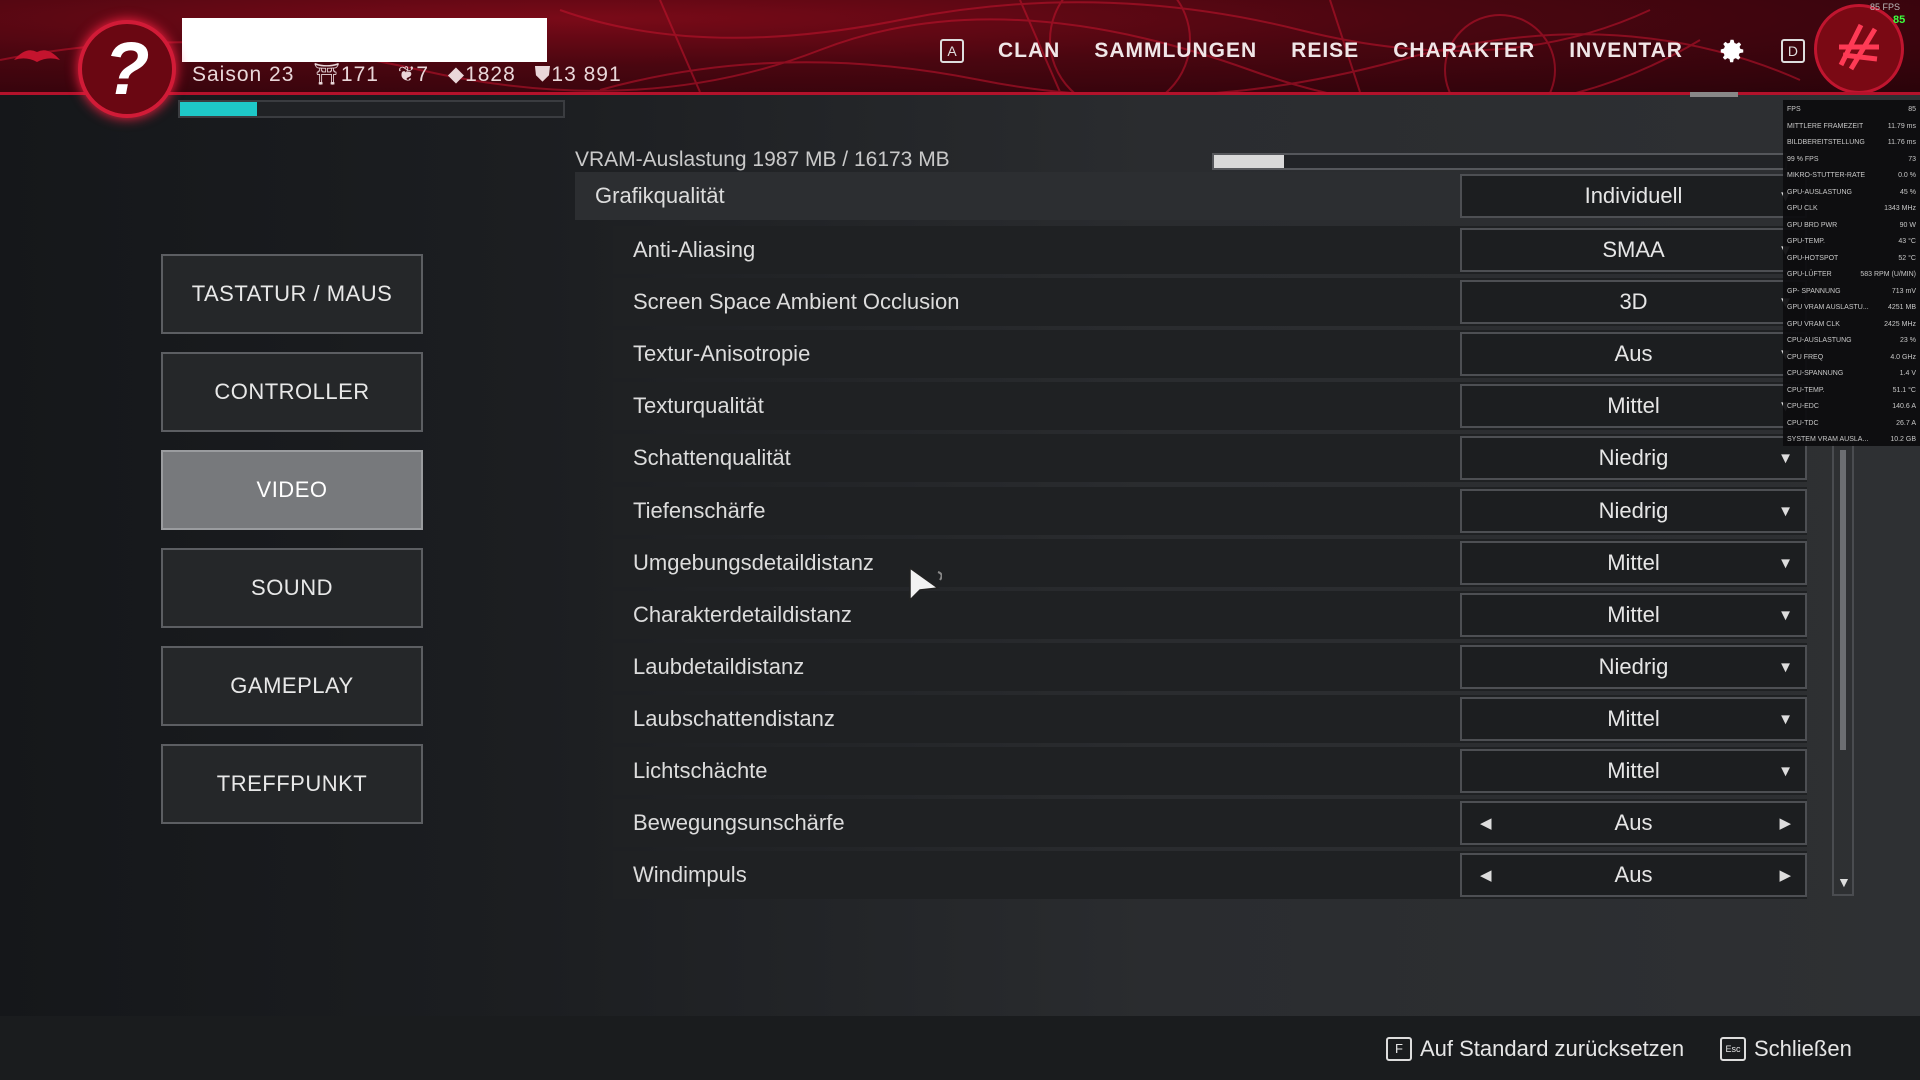 The image size is (1920, 1080). I want to click on overlay-metric-name: MITTLERE FRAMEZEIT, so click(1825, 126).